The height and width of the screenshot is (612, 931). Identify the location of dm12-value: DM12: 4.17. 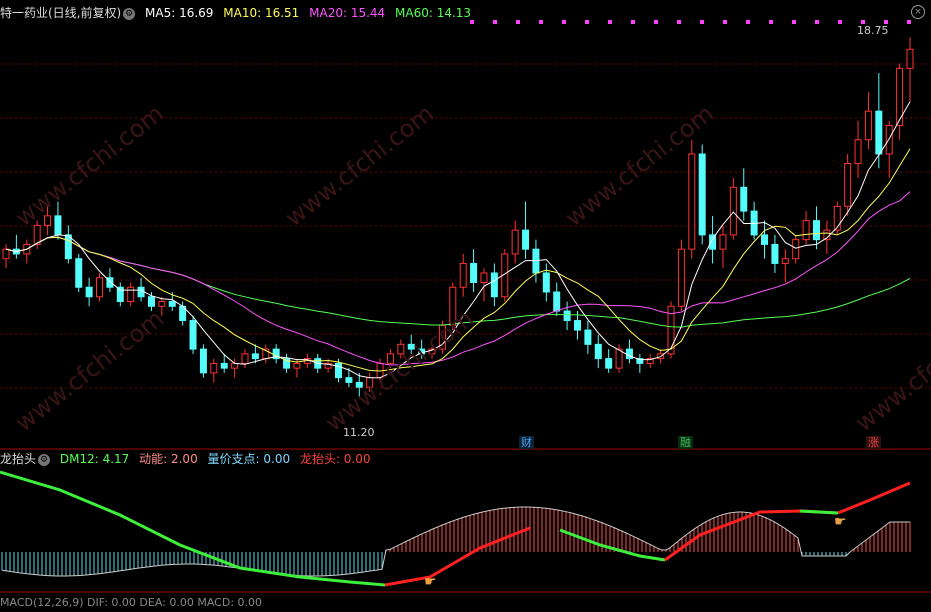
(94, 459).